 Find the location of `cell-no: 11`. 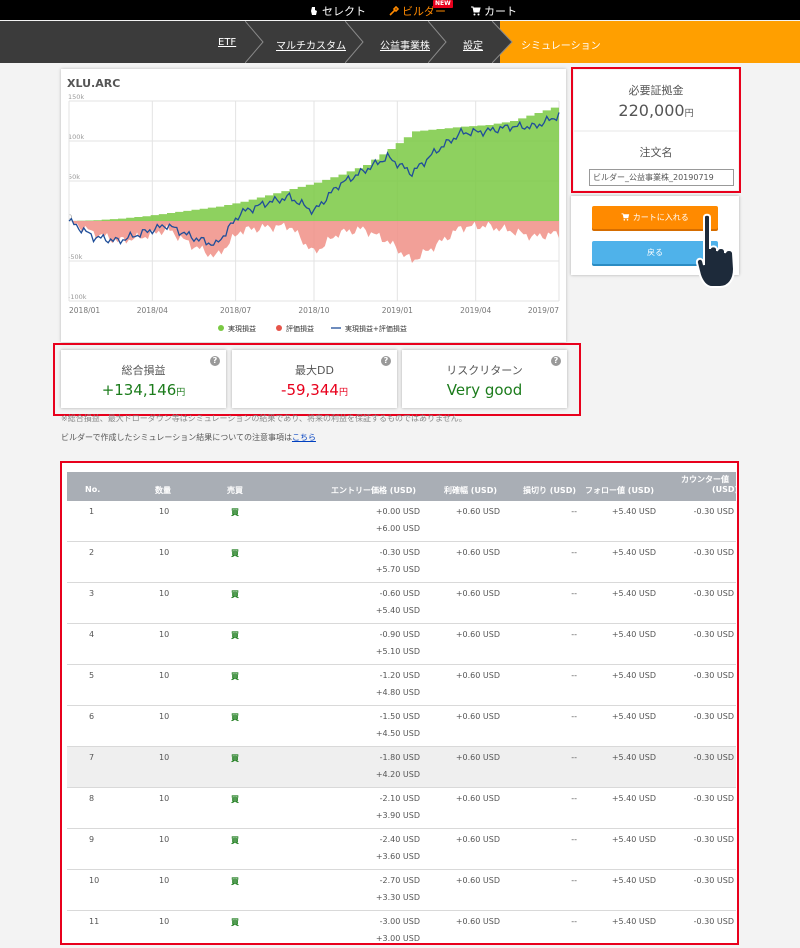

cell-no: 11 is located at coordinates (94, 921).